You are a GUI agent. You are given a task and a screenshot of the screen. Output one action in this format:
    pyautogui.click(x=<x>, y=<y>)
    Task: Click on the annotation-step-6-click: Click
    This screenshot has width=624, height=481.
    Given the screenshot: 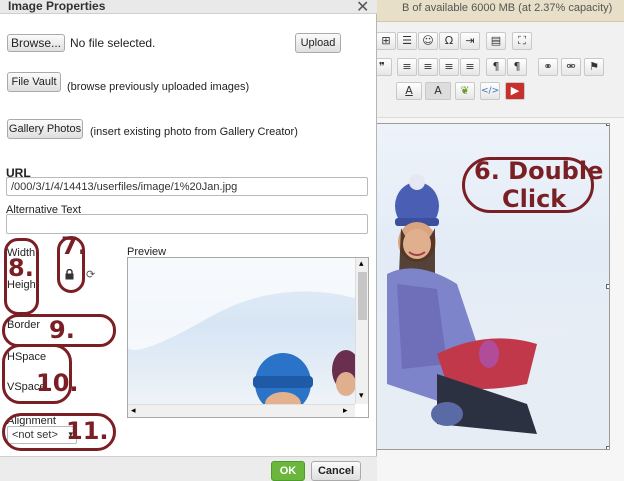 What is the action you would take?
    pyautogui.click(x=534, y=199)
    